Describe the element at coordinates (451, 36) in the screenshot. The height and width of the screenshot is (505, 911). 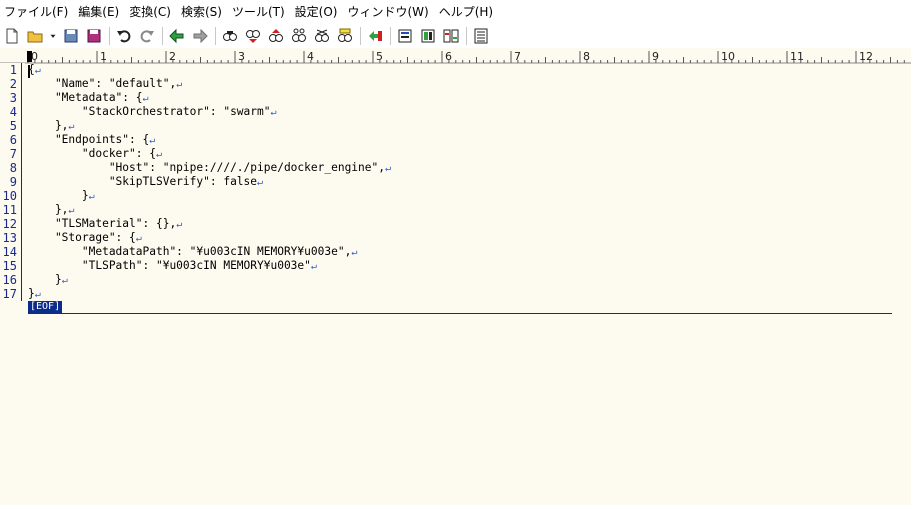
I see `compare-icon` at that location.